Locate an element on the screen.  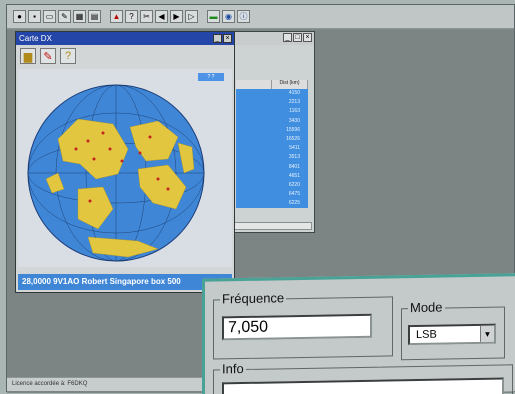
frequency-group: Fréquence 7,050 is located at coordinates (303, 325).